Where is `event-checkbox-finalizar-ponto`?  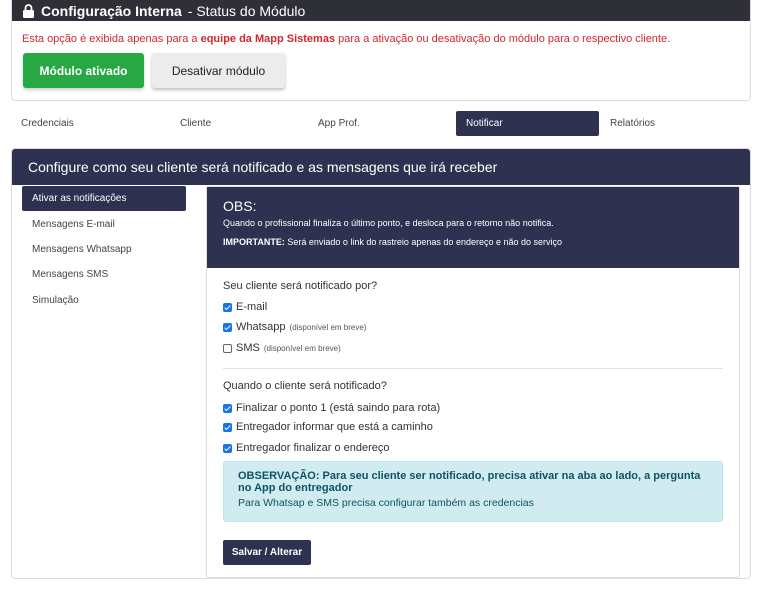 event-checkbox-finalizar-ponto is located at coordinates (227, 408).